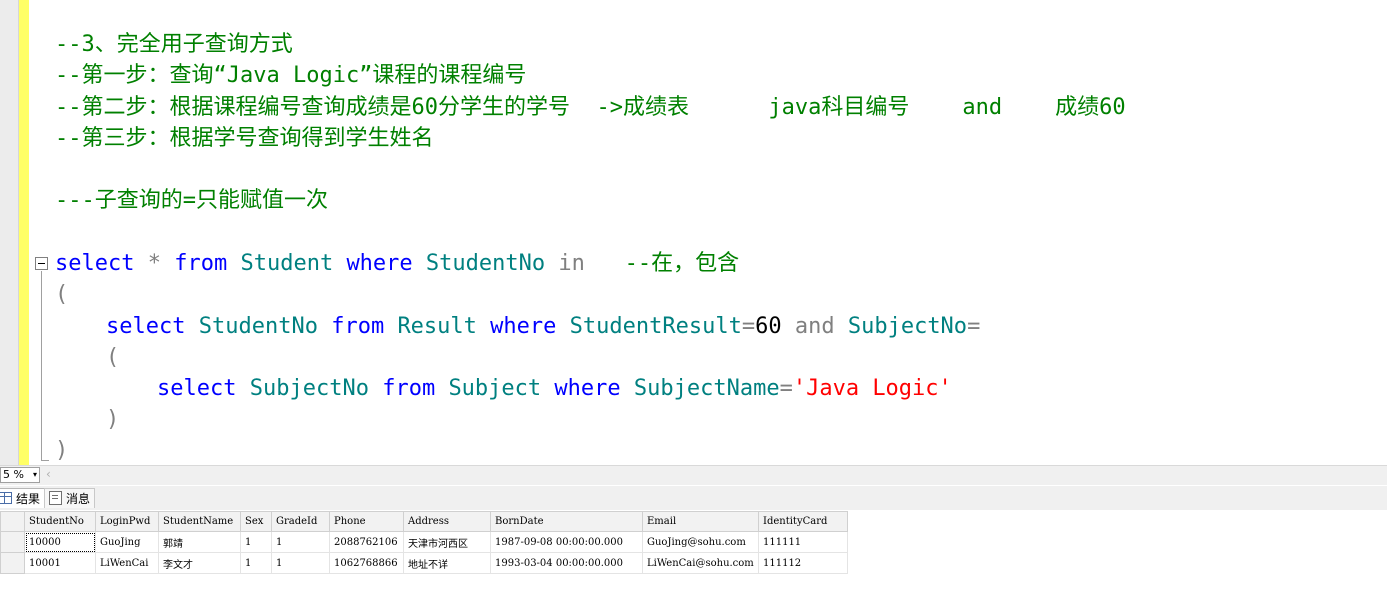 The width and height of the screenshot is (1387, 607). Describe the element at coordinates (682, 263) in the screenshot. I see `comment: --在，包含` at that location.